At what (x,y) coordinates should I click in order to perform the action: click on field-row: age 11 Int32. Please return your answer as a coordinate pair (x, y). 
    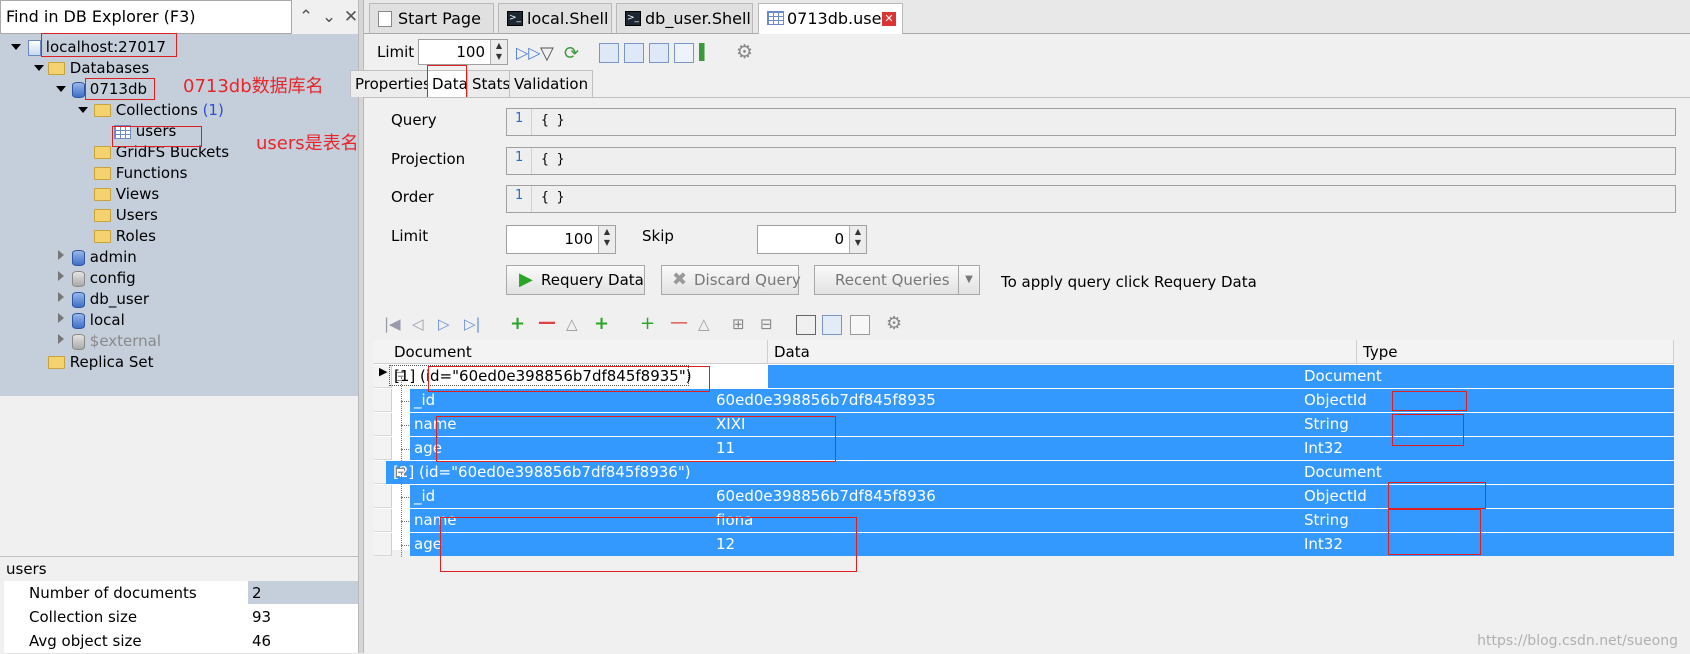
    Looking at the image, I should click on (1024, 449).